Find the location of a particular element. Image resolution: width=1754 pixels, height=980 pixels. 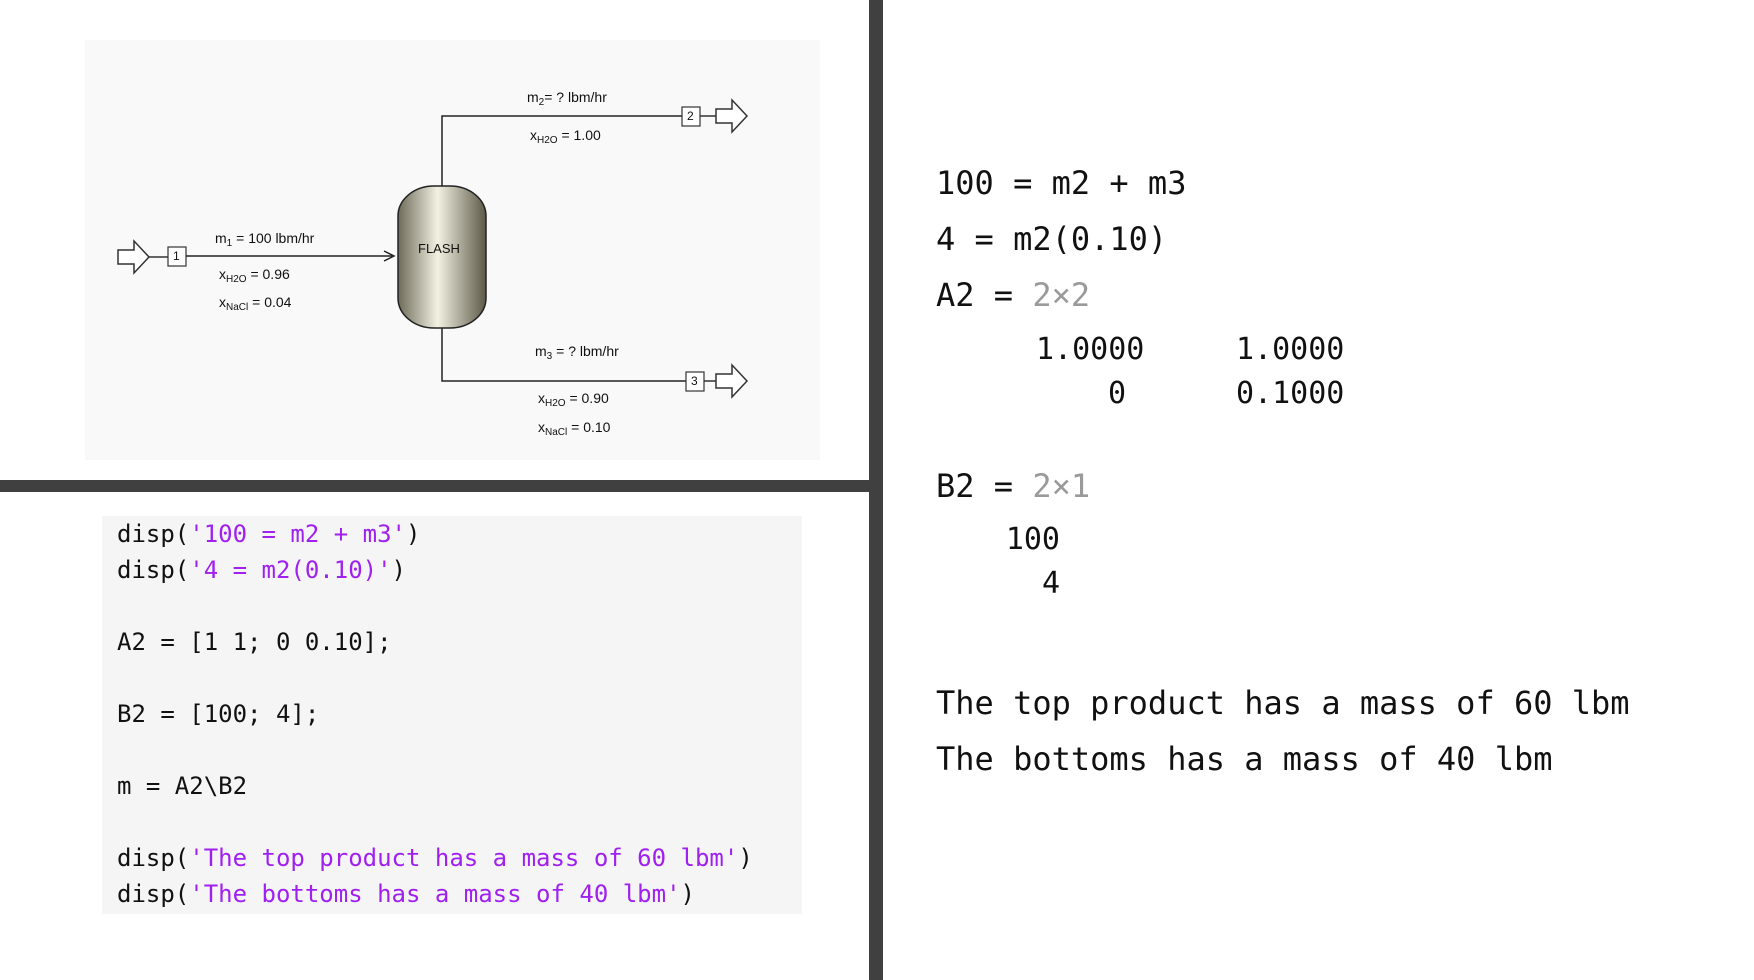

vertical-divider is located at coordinates (876, 490).